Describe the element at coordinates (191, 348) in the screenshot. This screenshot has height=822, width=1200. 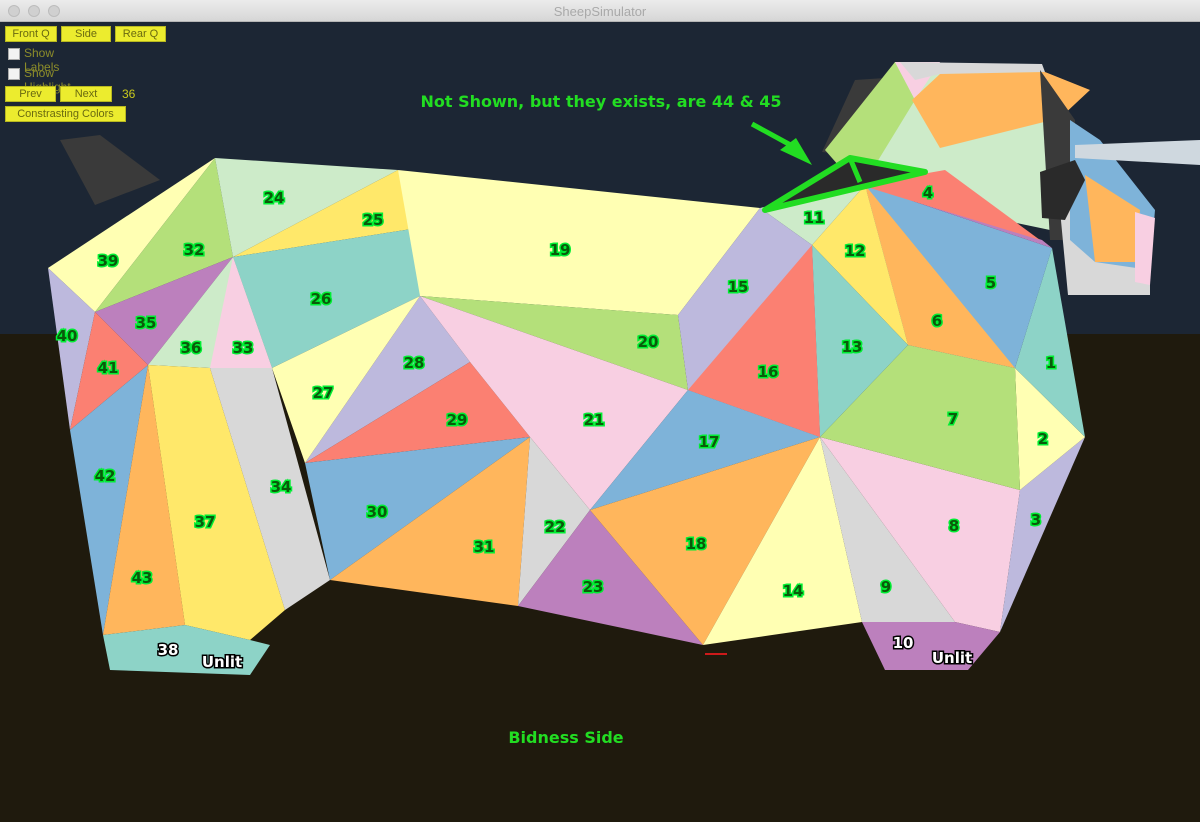
I see `face-label-36: 36` at that location.